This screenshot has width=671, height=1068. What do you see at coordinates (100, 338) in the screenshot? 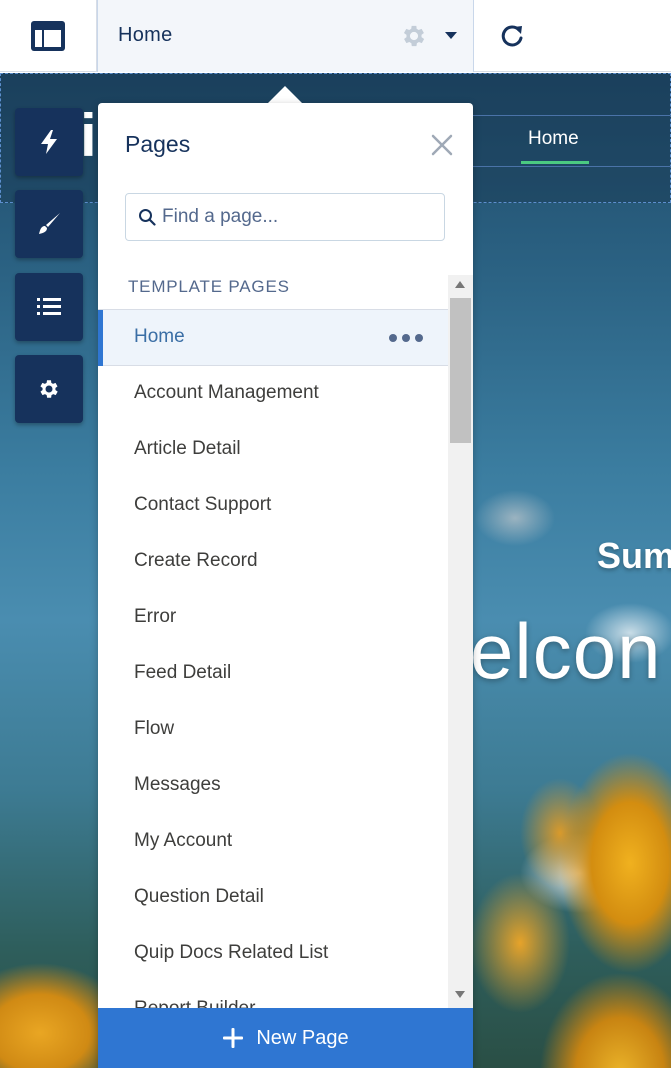
I see `active-indicator` at bounding box center [100, 338].